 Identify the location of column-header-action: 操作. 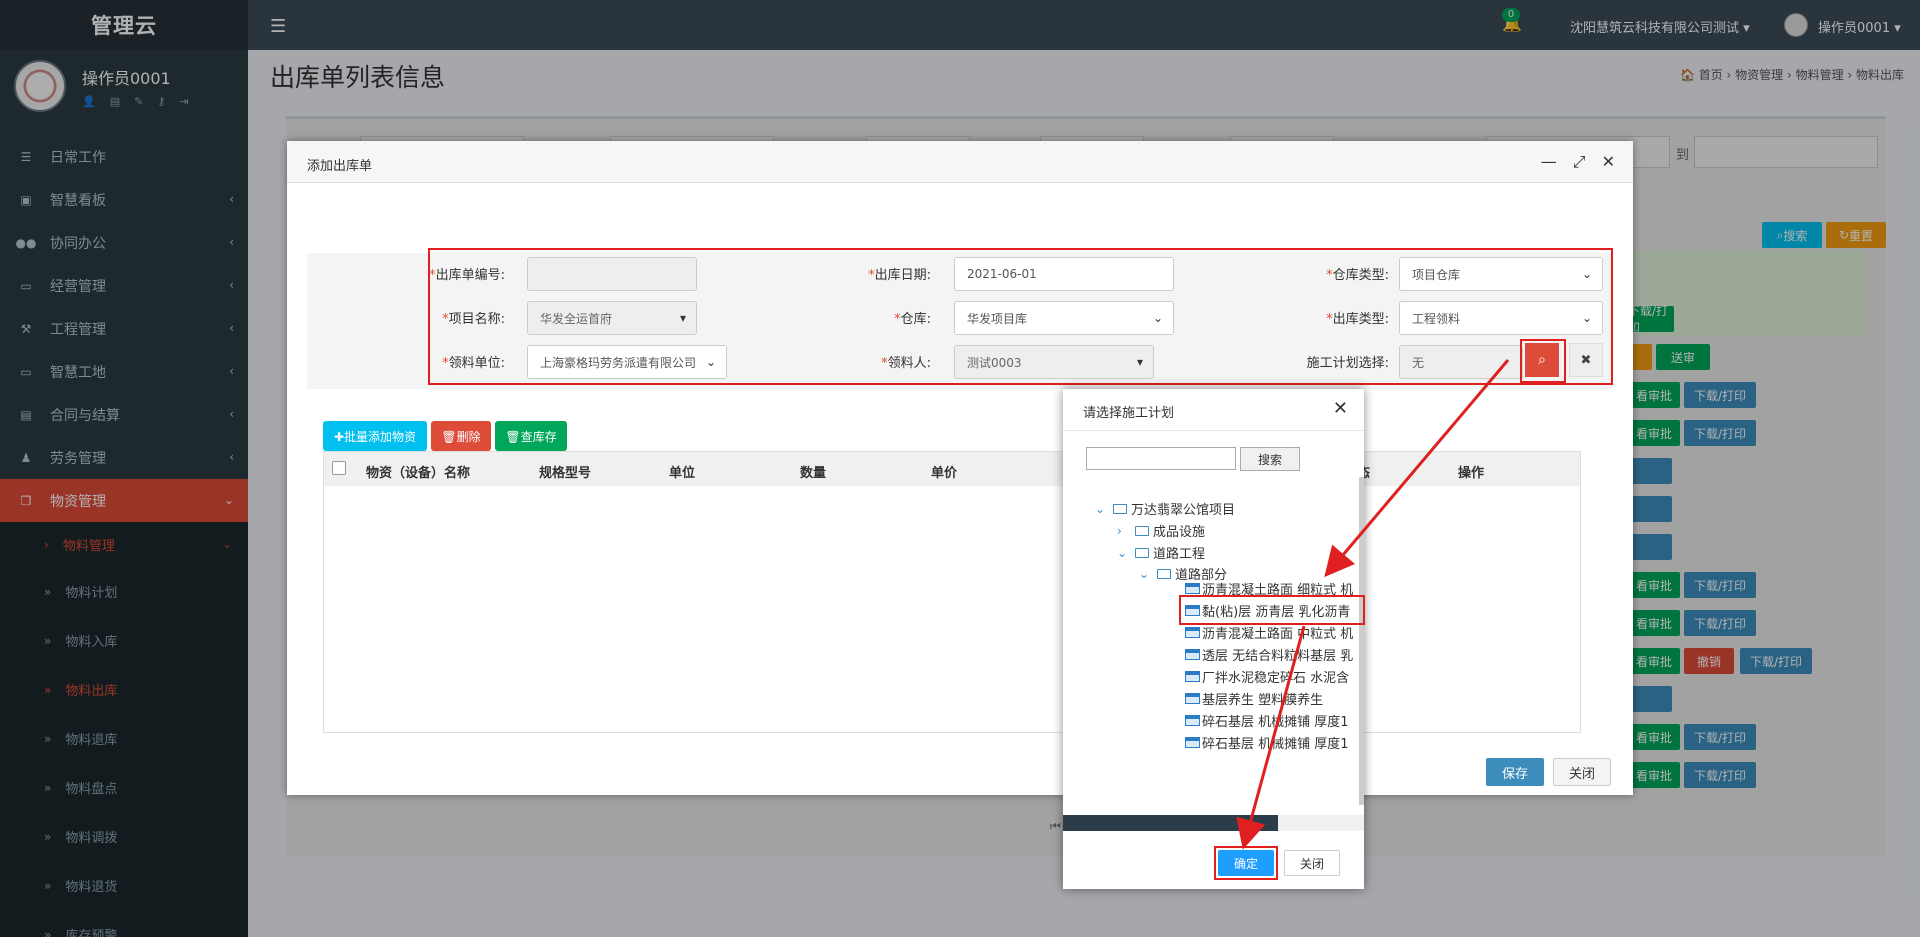
(1471, 471).